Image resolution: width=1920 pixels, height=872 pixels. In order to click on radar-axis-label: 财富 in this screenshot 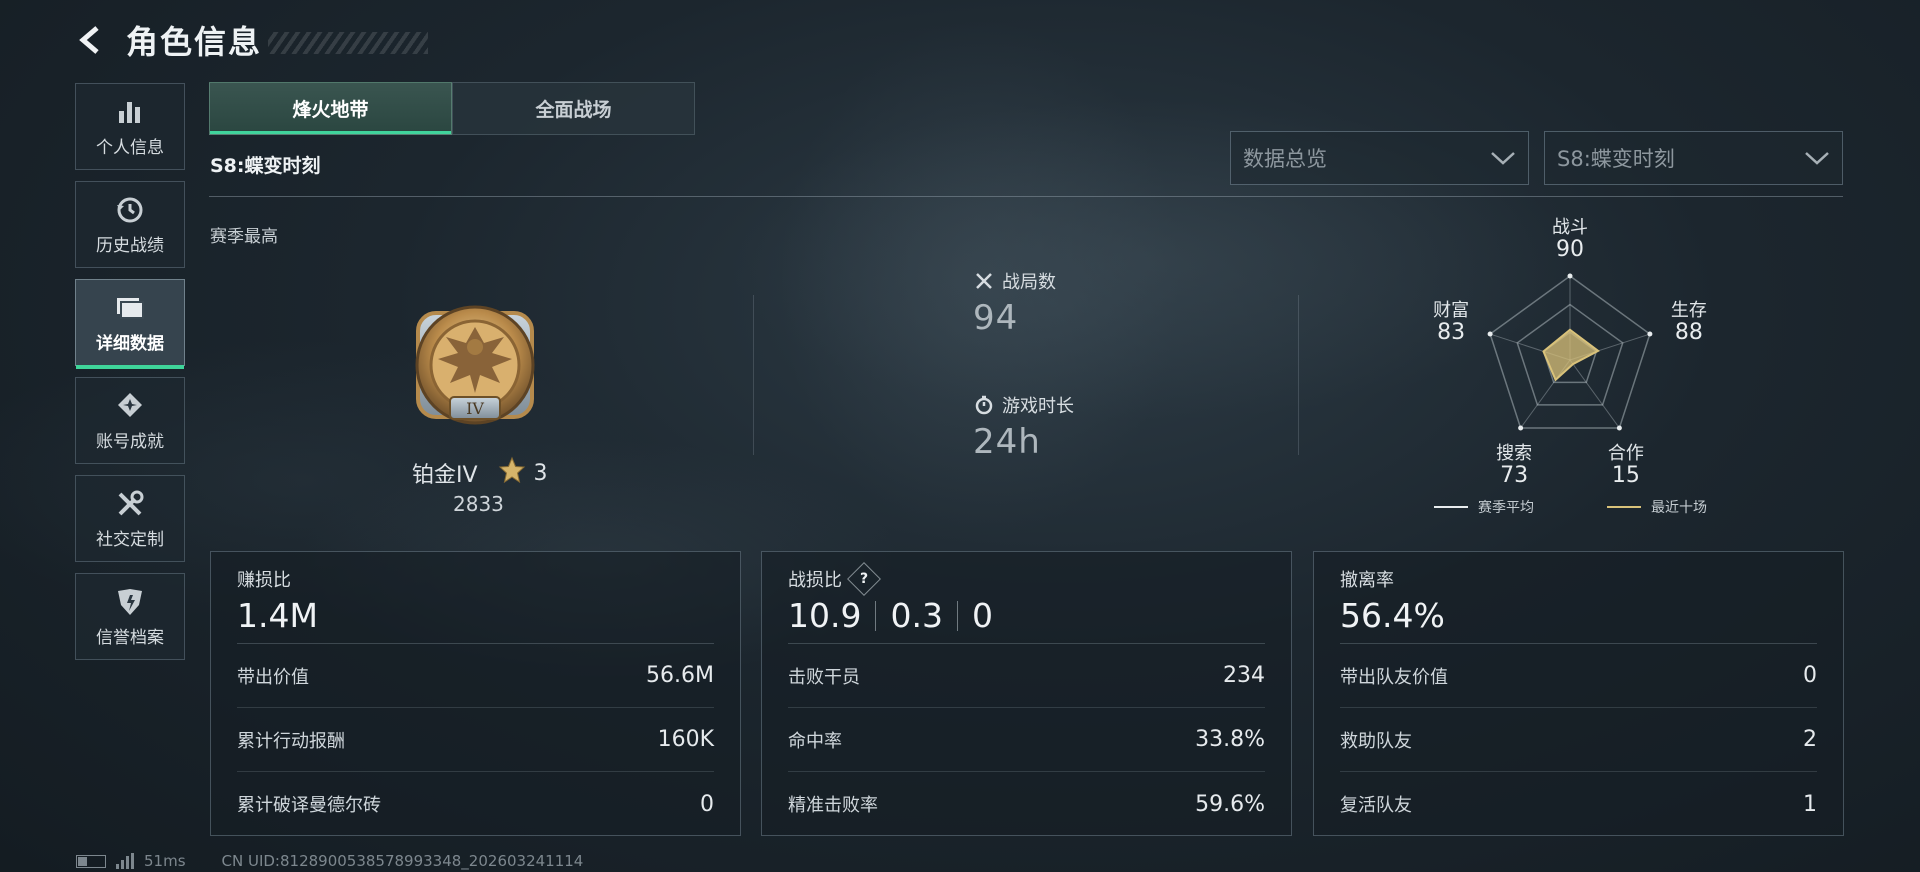, I will do `click(1451, 311)`.